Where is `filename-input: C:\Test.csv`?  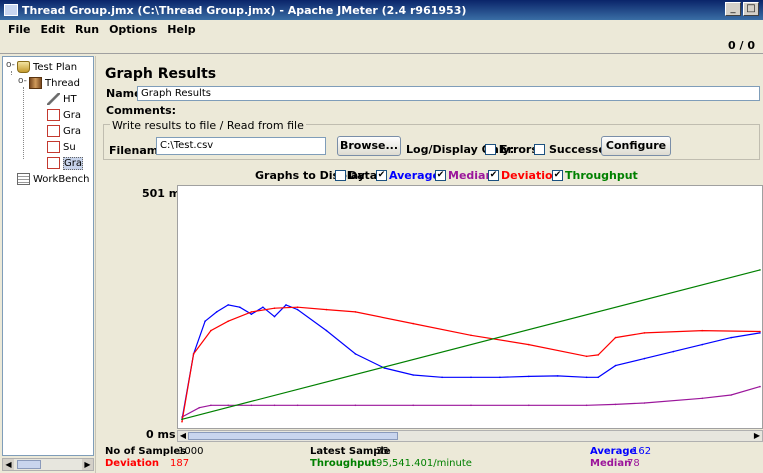 filename-input: C:\Test.csv is located at coordinates (241, 146).